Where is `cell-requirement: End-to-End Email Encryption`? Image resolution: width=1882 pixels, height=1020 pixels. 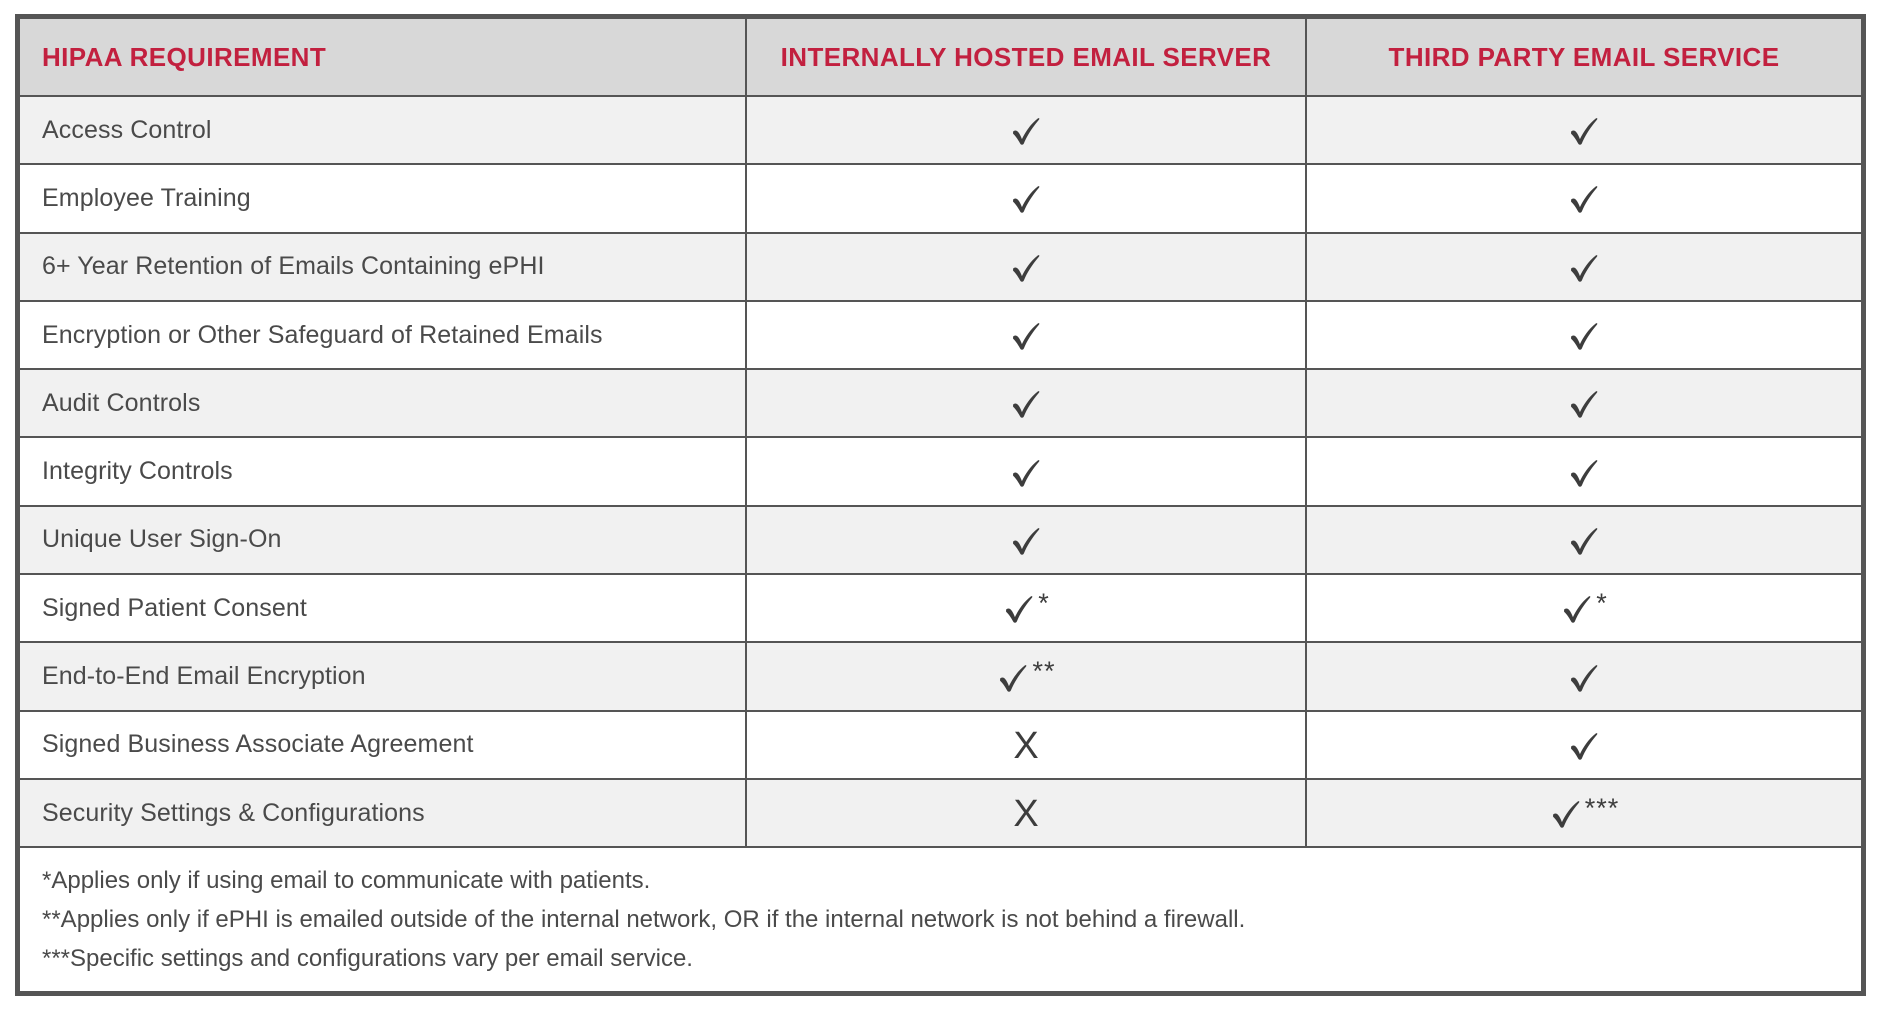 cell-requirement: End-to-End Email Encryption is located at coordinates (383, 677).